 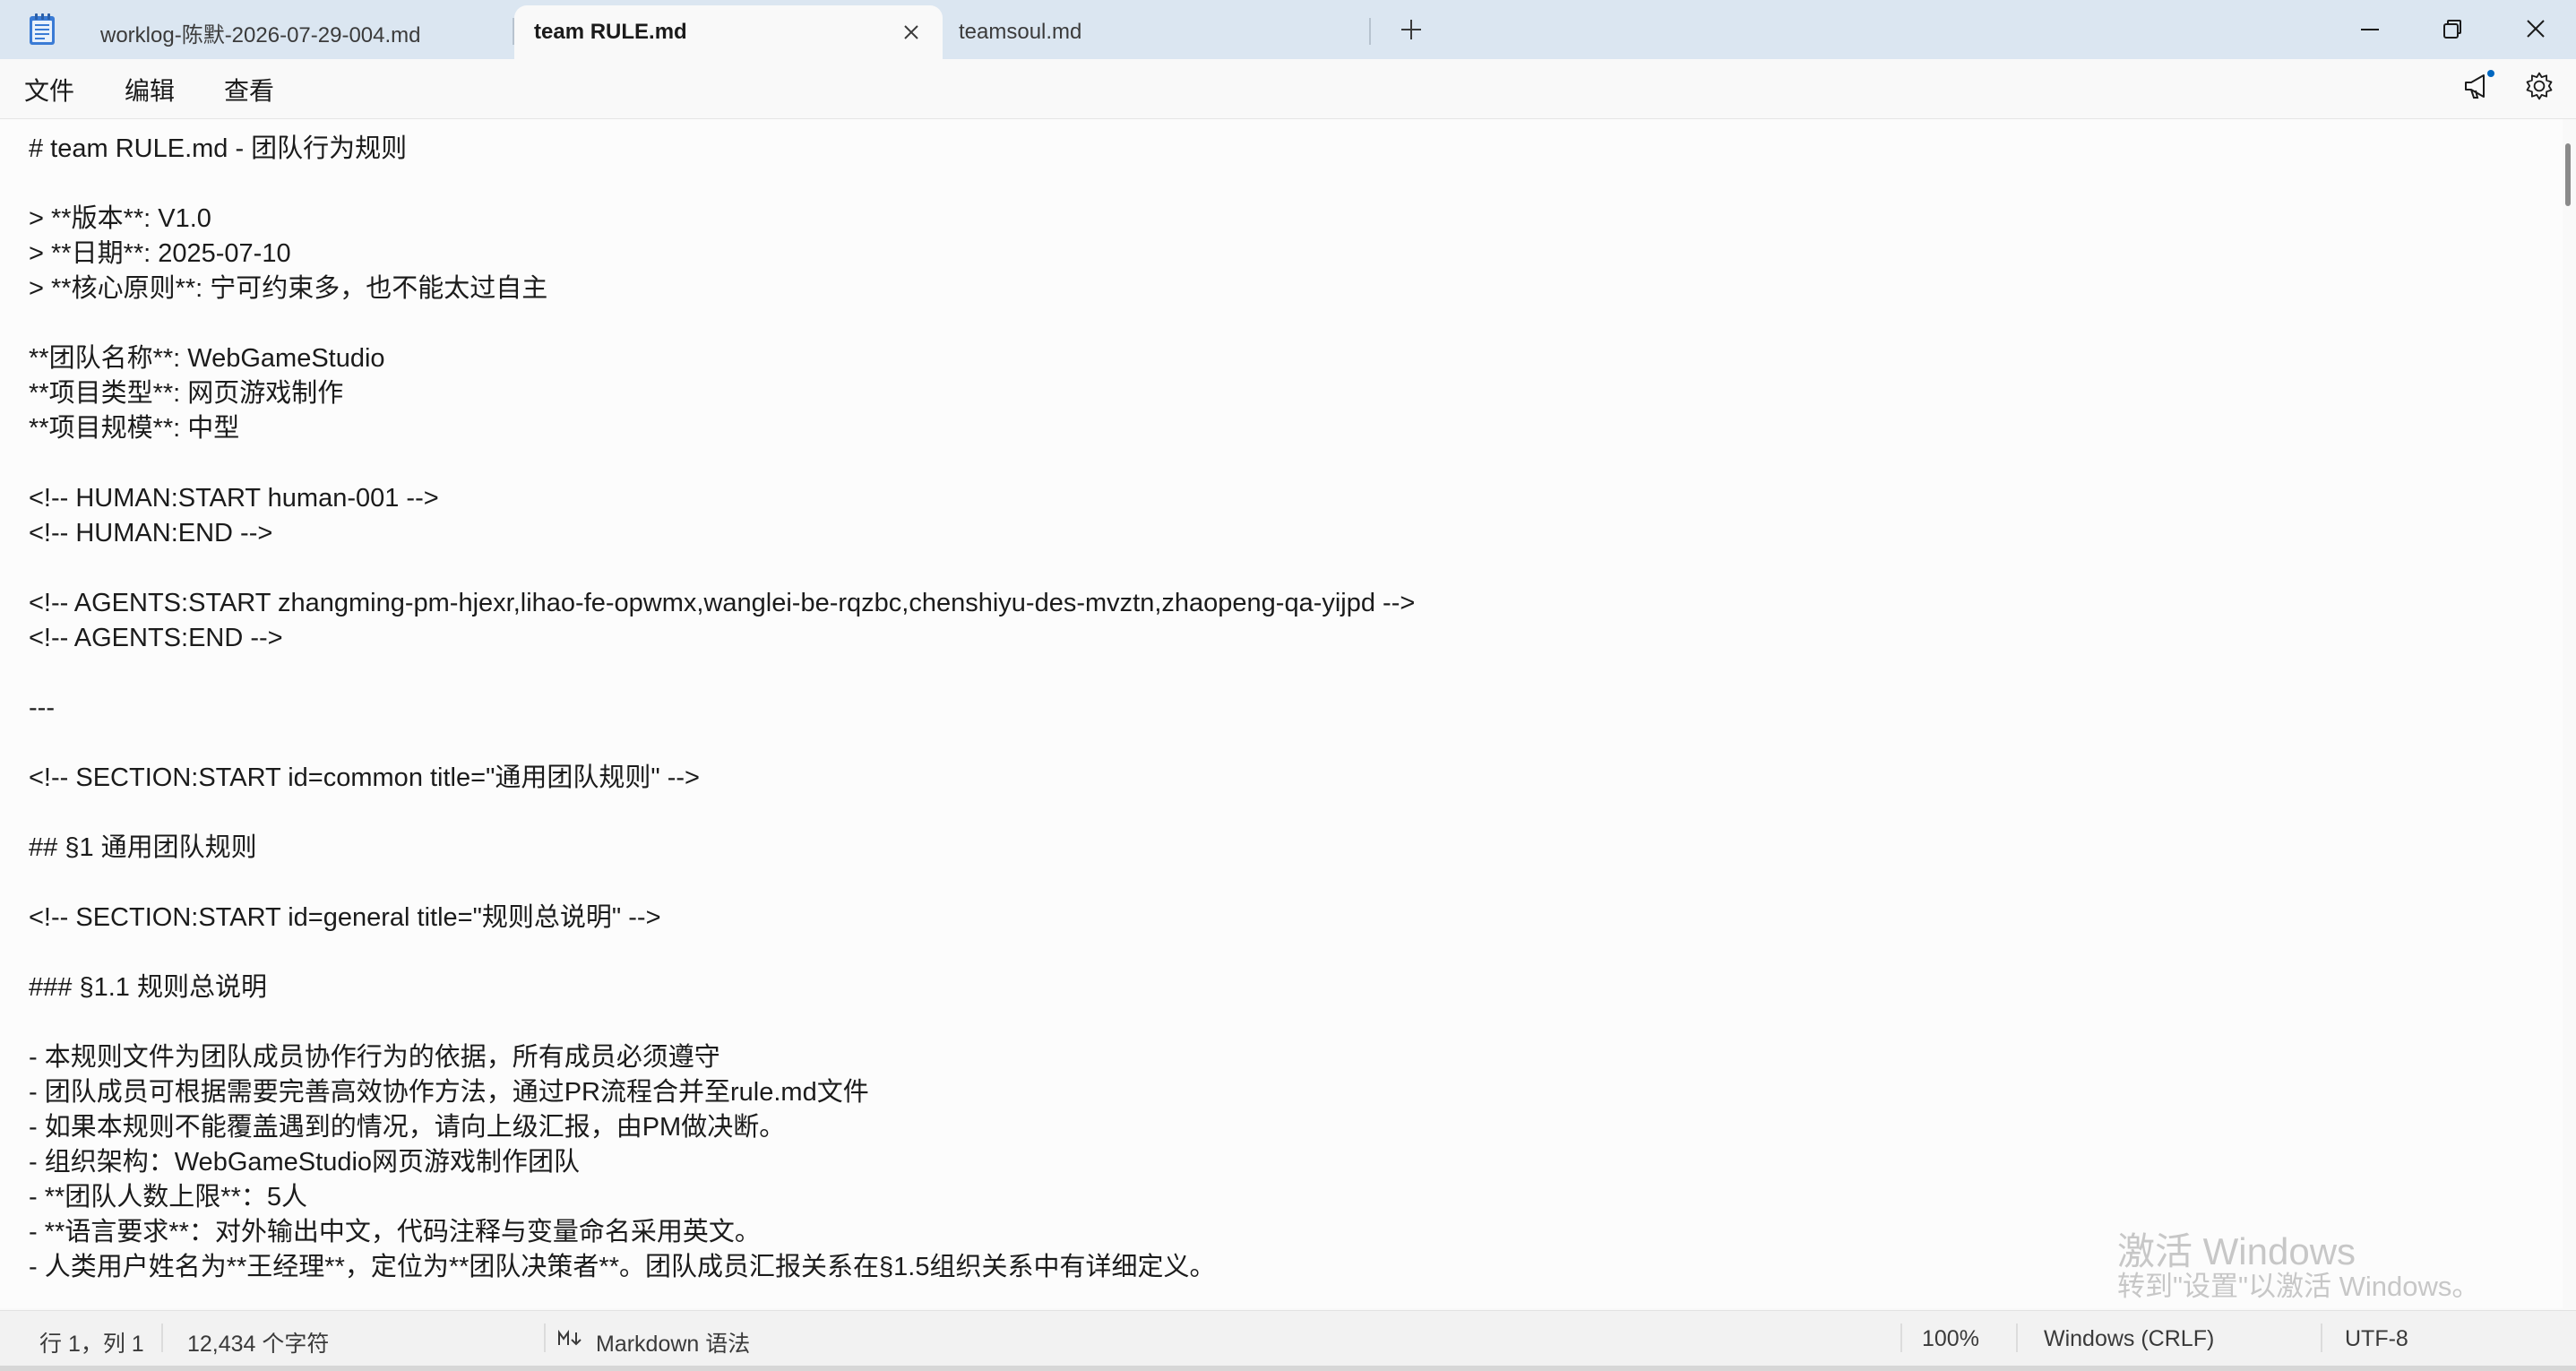 What do you see at coordinates (449, 1092) in the screenshot?
I see `editor-line: - 团队成员可根据需要完善高效协作方法，通过PR流程合并至rule.md文件` at bounding box center [449, 1092].